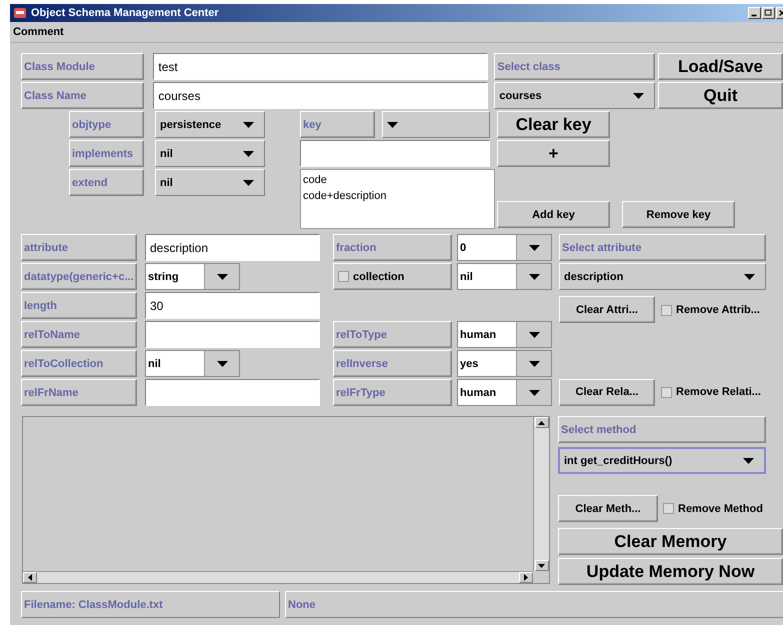 The width and height of the screenshot is (783, 625). I want to click on menu-item: Comment, so click(38, 32).